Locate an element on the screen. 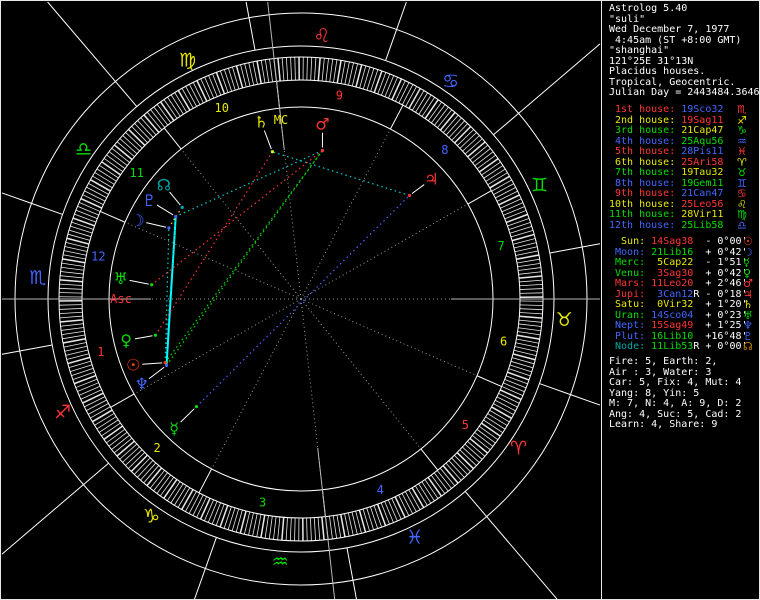  aspect-sextile-jupiter-saturn is located at coordinates (341, 174).